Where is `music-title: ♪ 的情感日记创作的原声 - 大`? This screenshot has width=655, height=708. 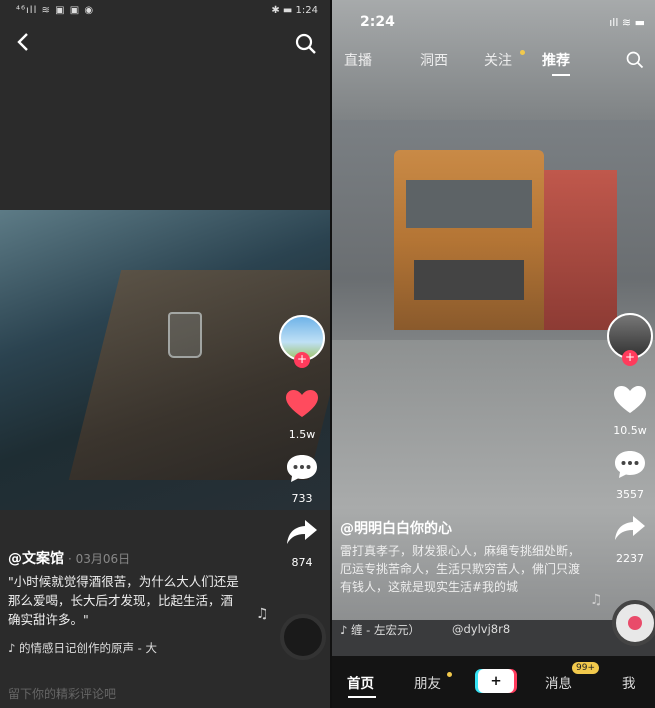 music-title: ♪ 的情感日记创作的原声 - 大 is located at coordinates (82, 648).